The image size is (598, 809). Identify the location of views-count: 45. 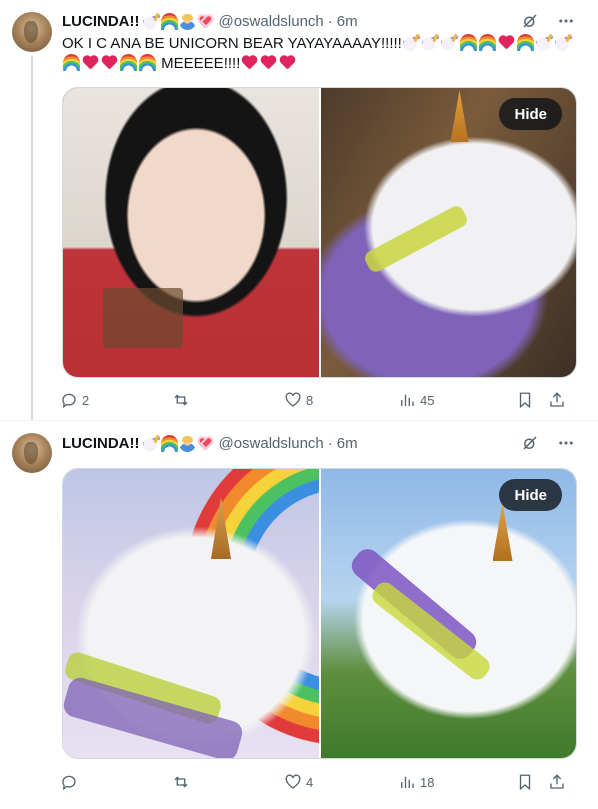
(427, 400).